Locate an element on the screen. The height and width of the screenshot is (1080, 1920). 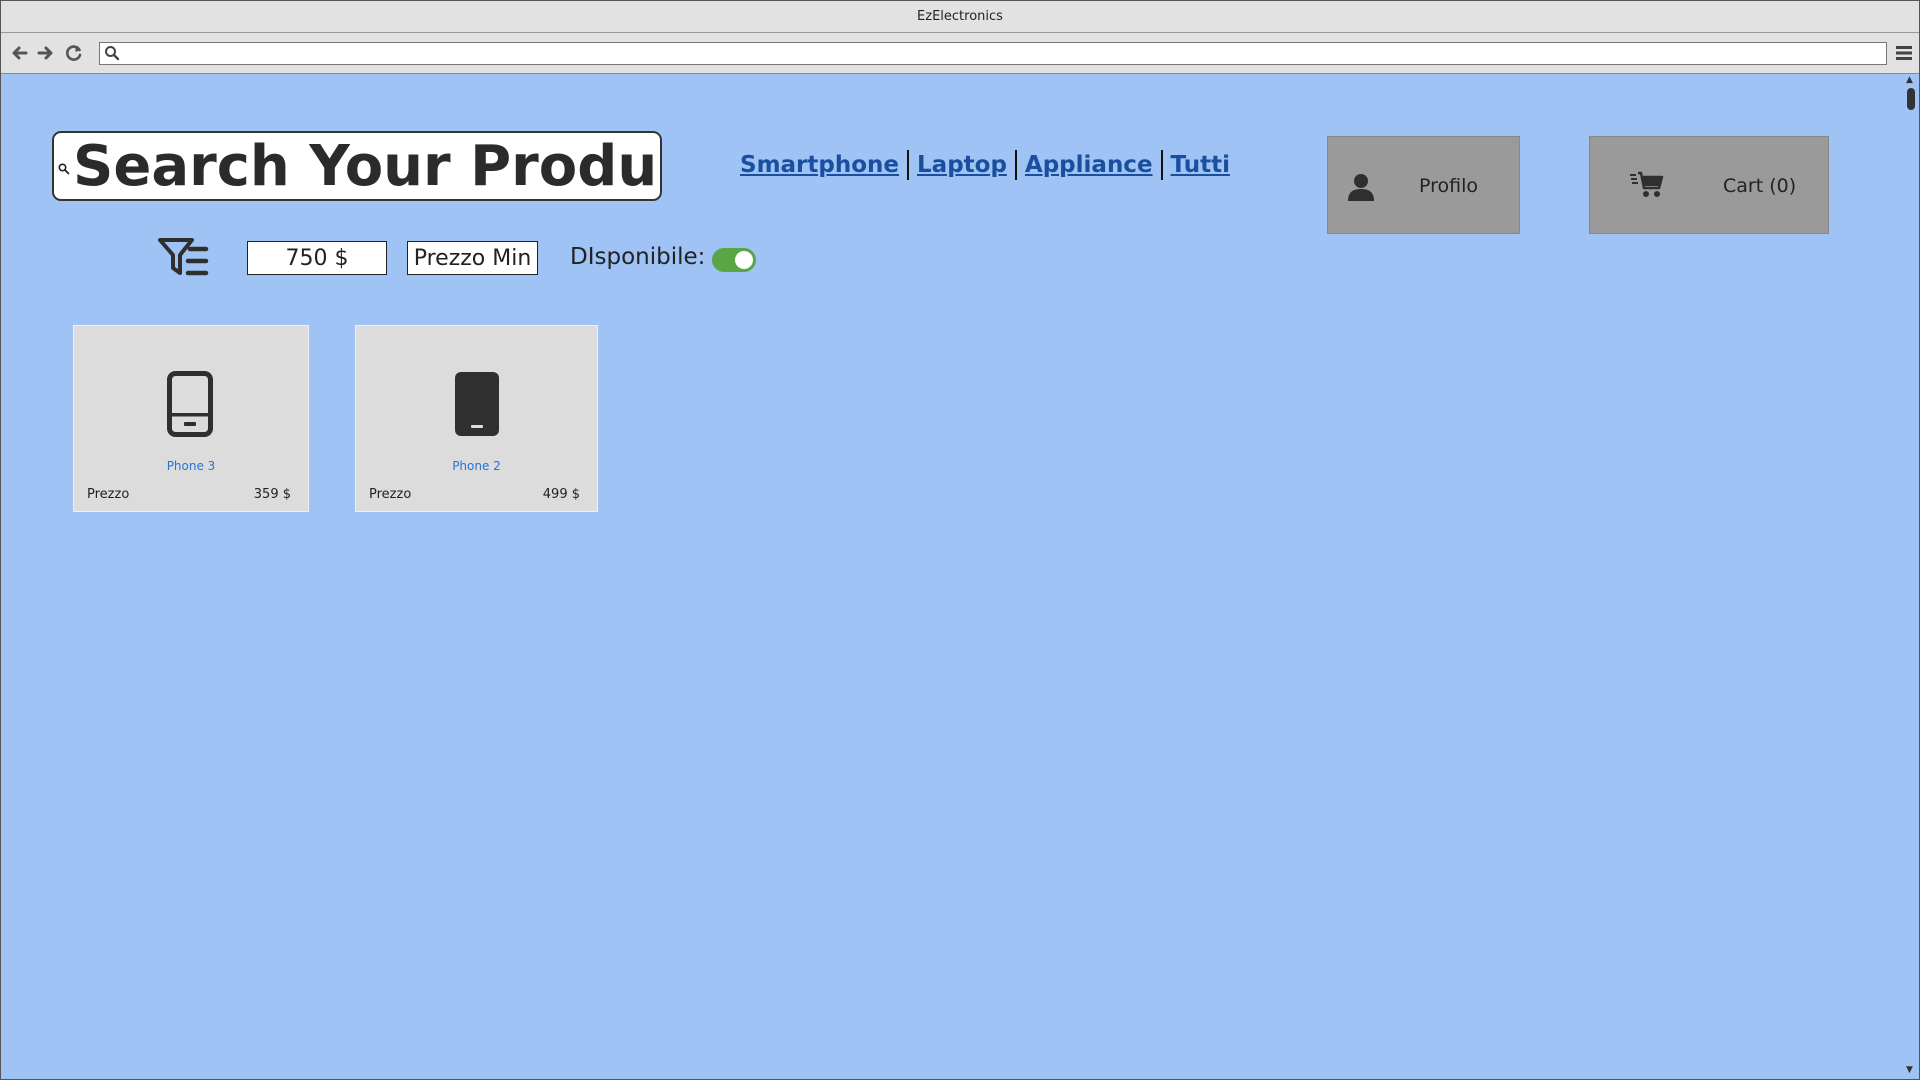
min-price-input is located at coordinates (472, 258).